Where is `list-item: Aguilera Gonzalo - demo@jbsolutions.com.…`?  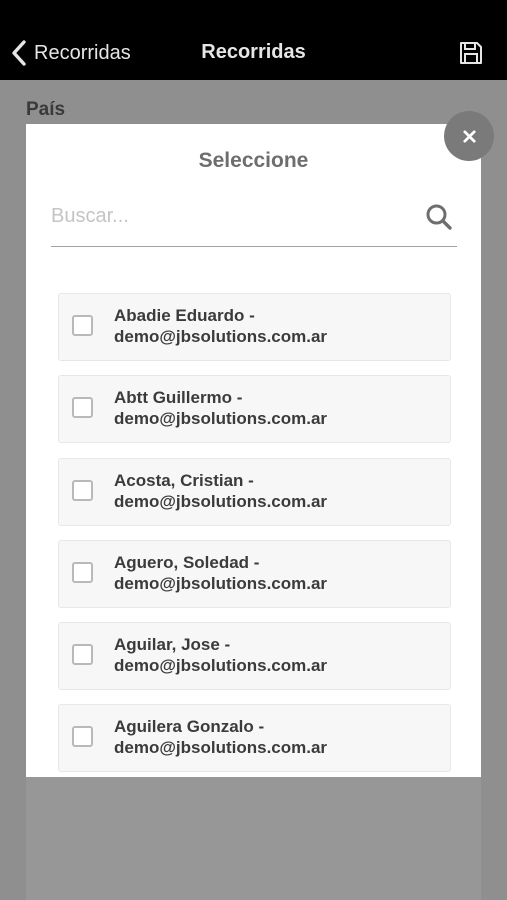 list-item: Aguilera Gonzalo - demo@jbsolutions.com.… is located at coordinates (254, 738).